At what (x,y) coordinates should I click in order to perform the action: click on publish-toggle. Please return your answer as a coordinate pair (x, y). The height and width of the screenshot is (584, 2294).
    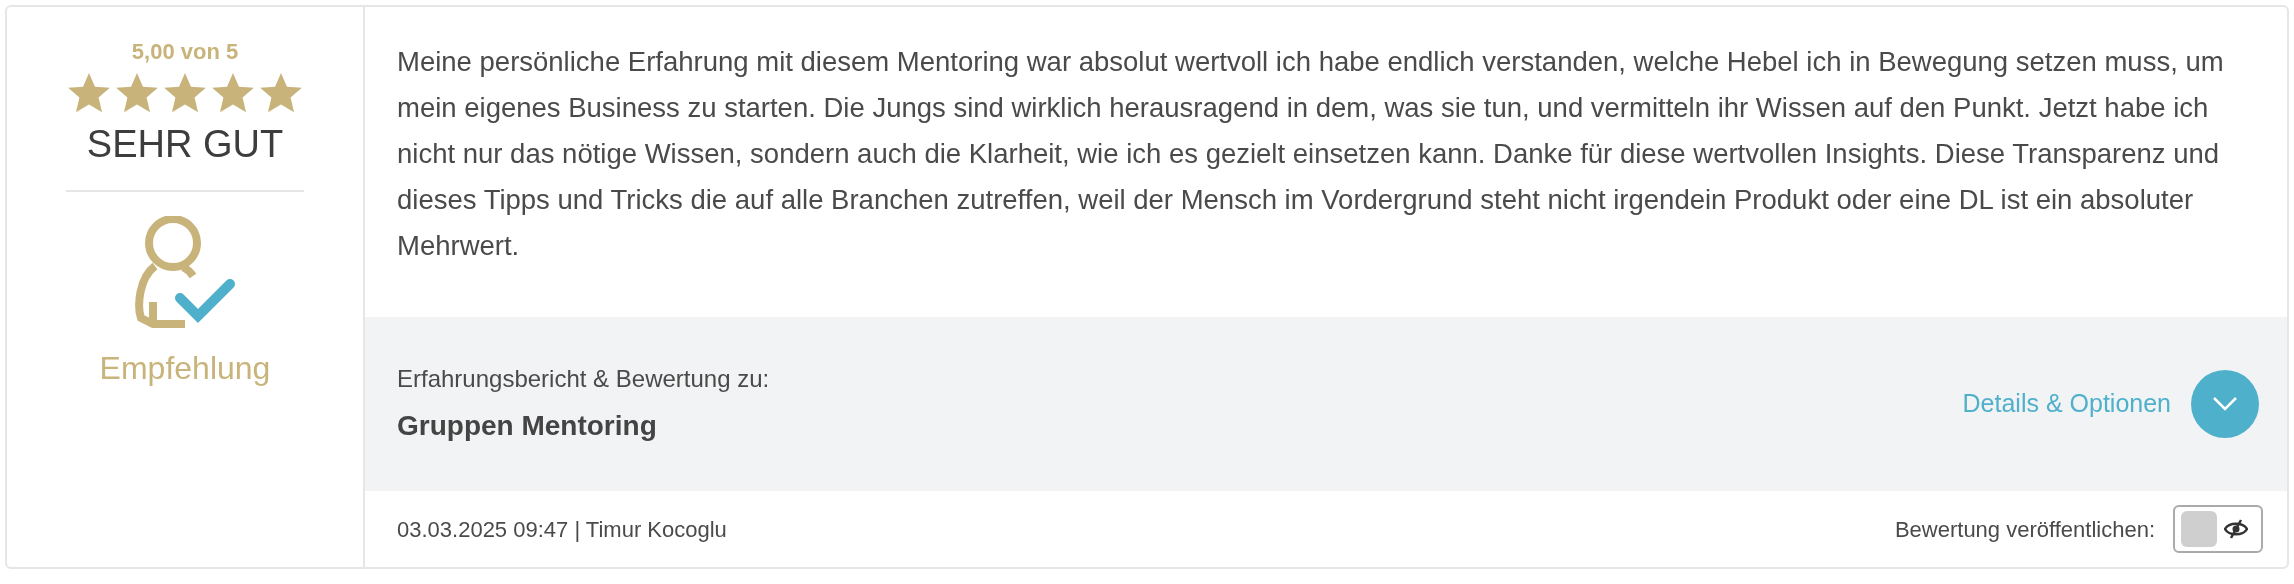
    Looking at the image, I should click on (2218, 529).